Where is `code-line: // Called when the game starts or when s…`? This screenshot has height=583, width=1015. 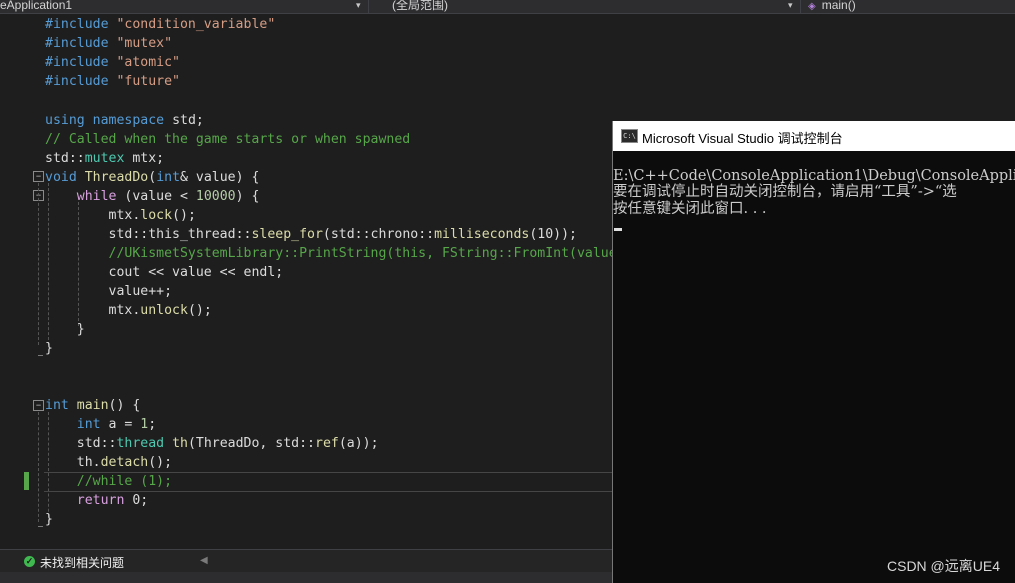
code-line: // Called when the game starts or when s… is located at coordinates (228, 139).